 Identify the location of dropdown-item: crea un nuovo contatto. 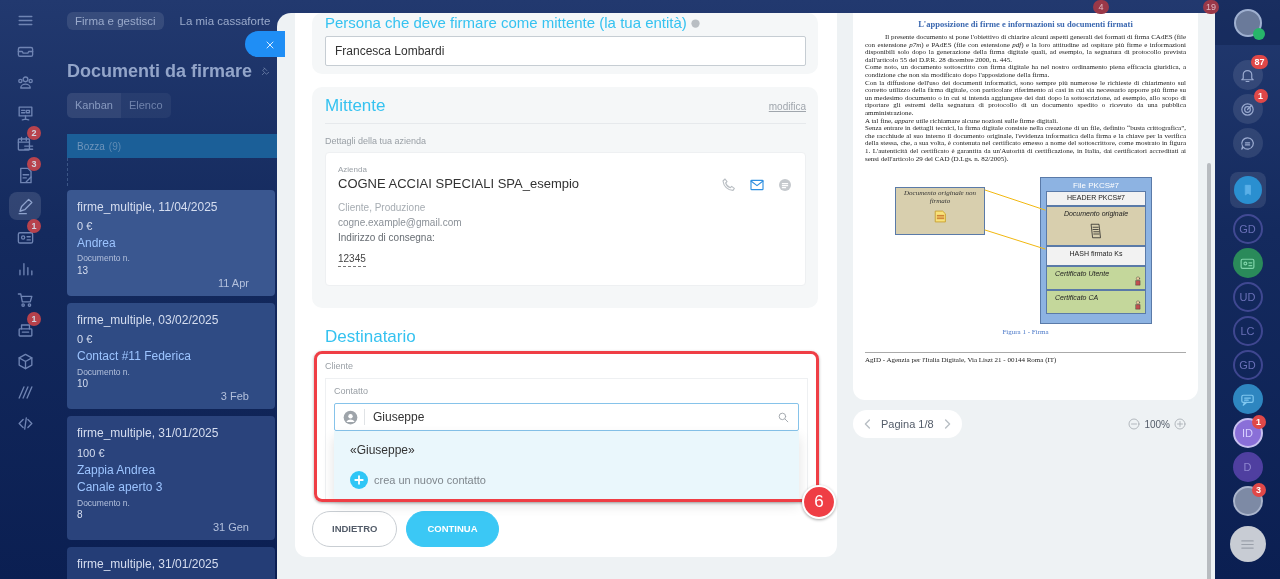
(566, 480).